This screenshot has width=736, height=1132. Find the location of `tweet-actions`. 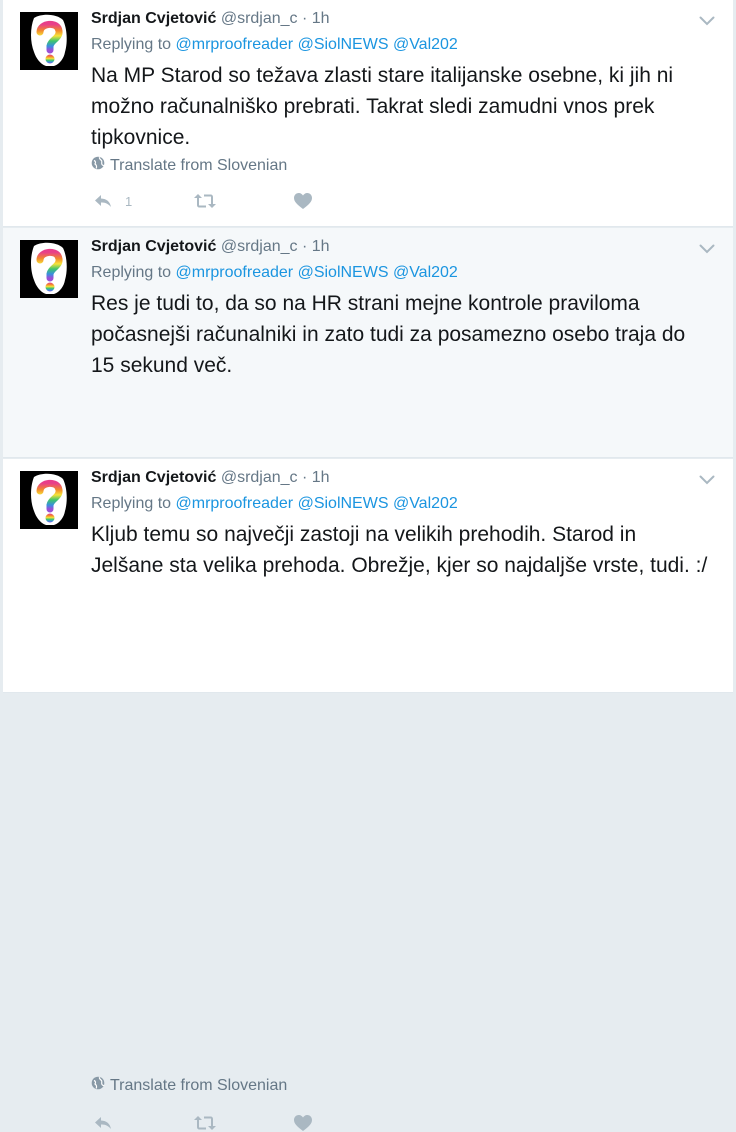

tweet-actions is located at coordinates (203, 1123).